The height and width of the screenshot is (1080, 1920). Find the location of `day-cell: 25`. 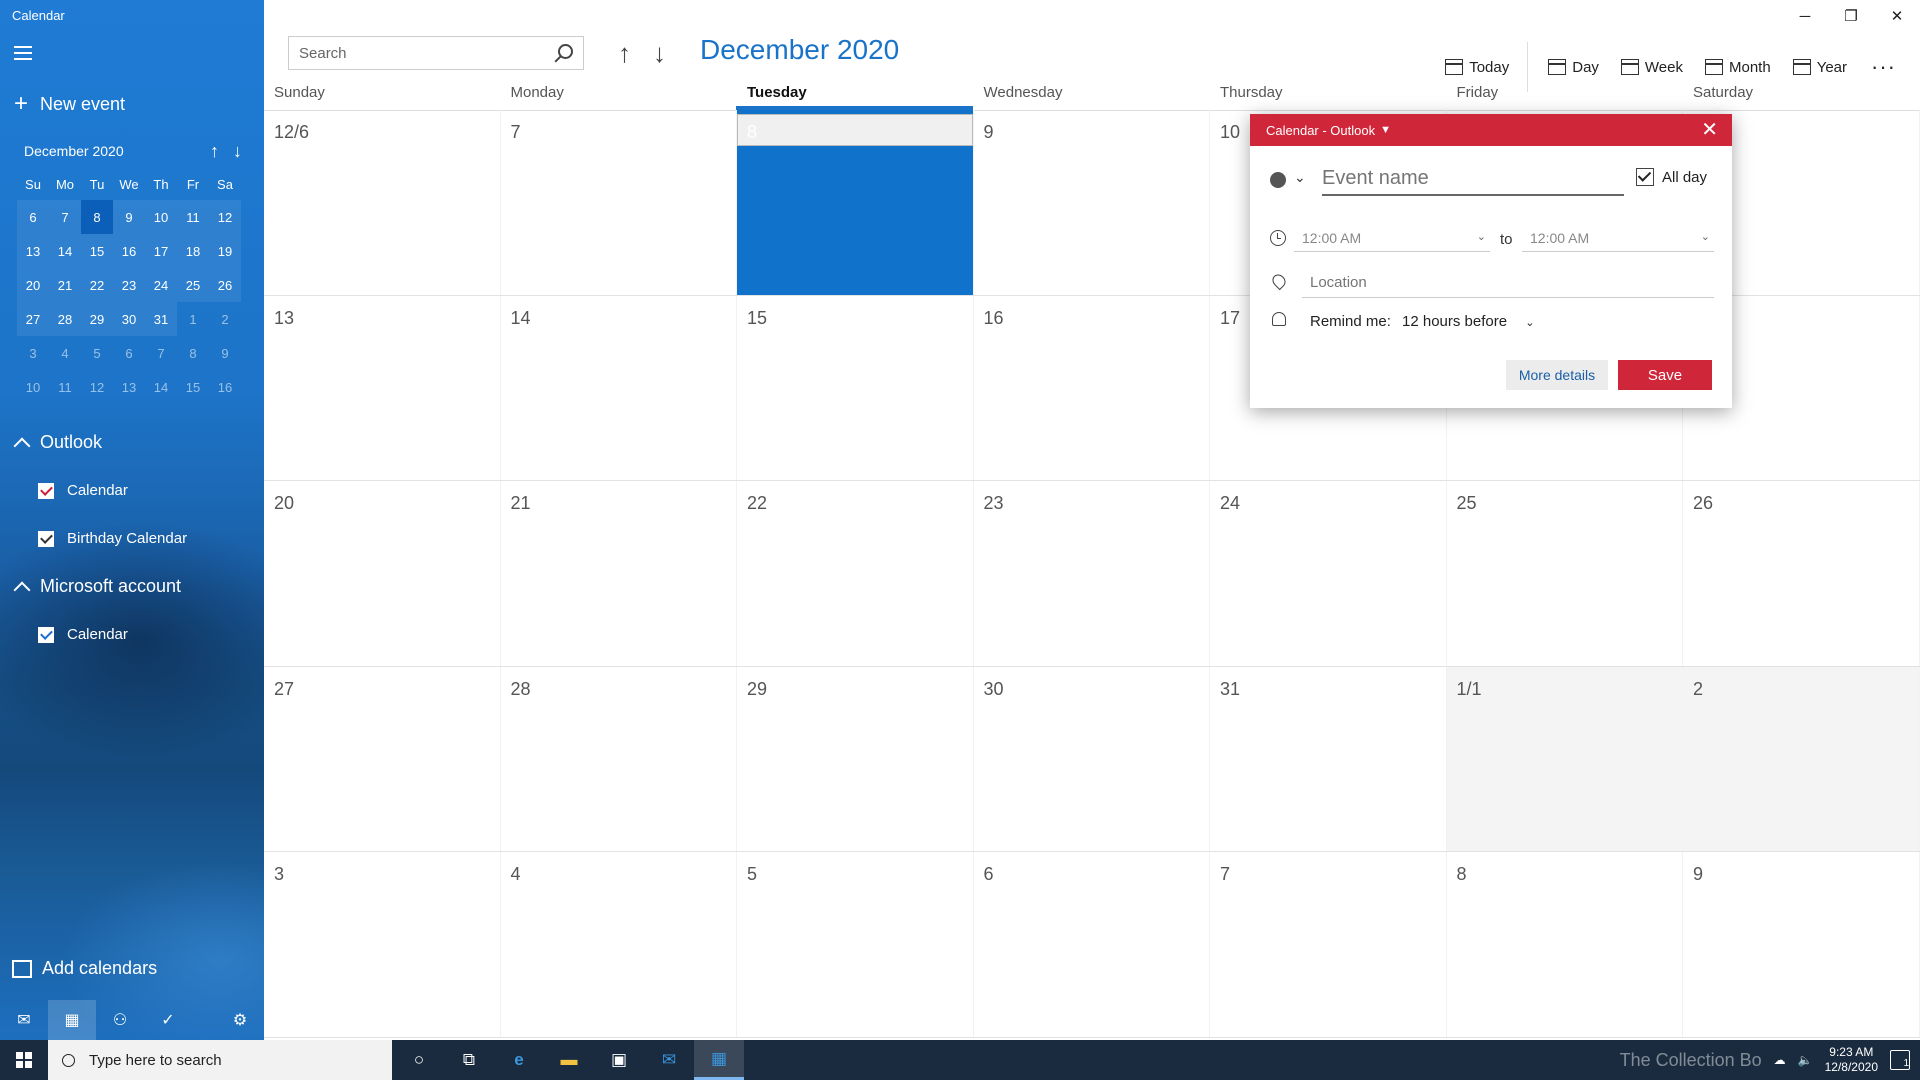

day-cell: 25 is located at coordinates (1565, 573).